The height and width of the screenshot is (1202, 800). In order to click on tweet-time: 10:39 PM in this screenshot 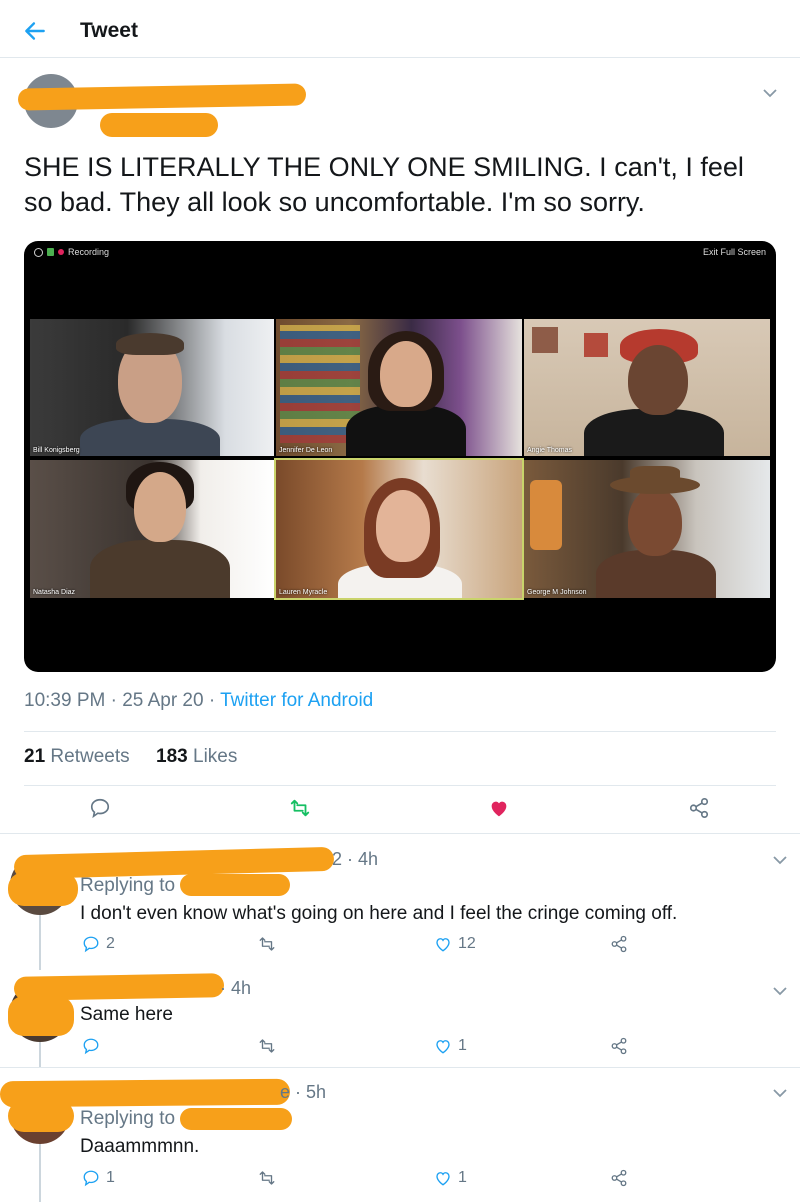, I will do `click(65, 700)`.